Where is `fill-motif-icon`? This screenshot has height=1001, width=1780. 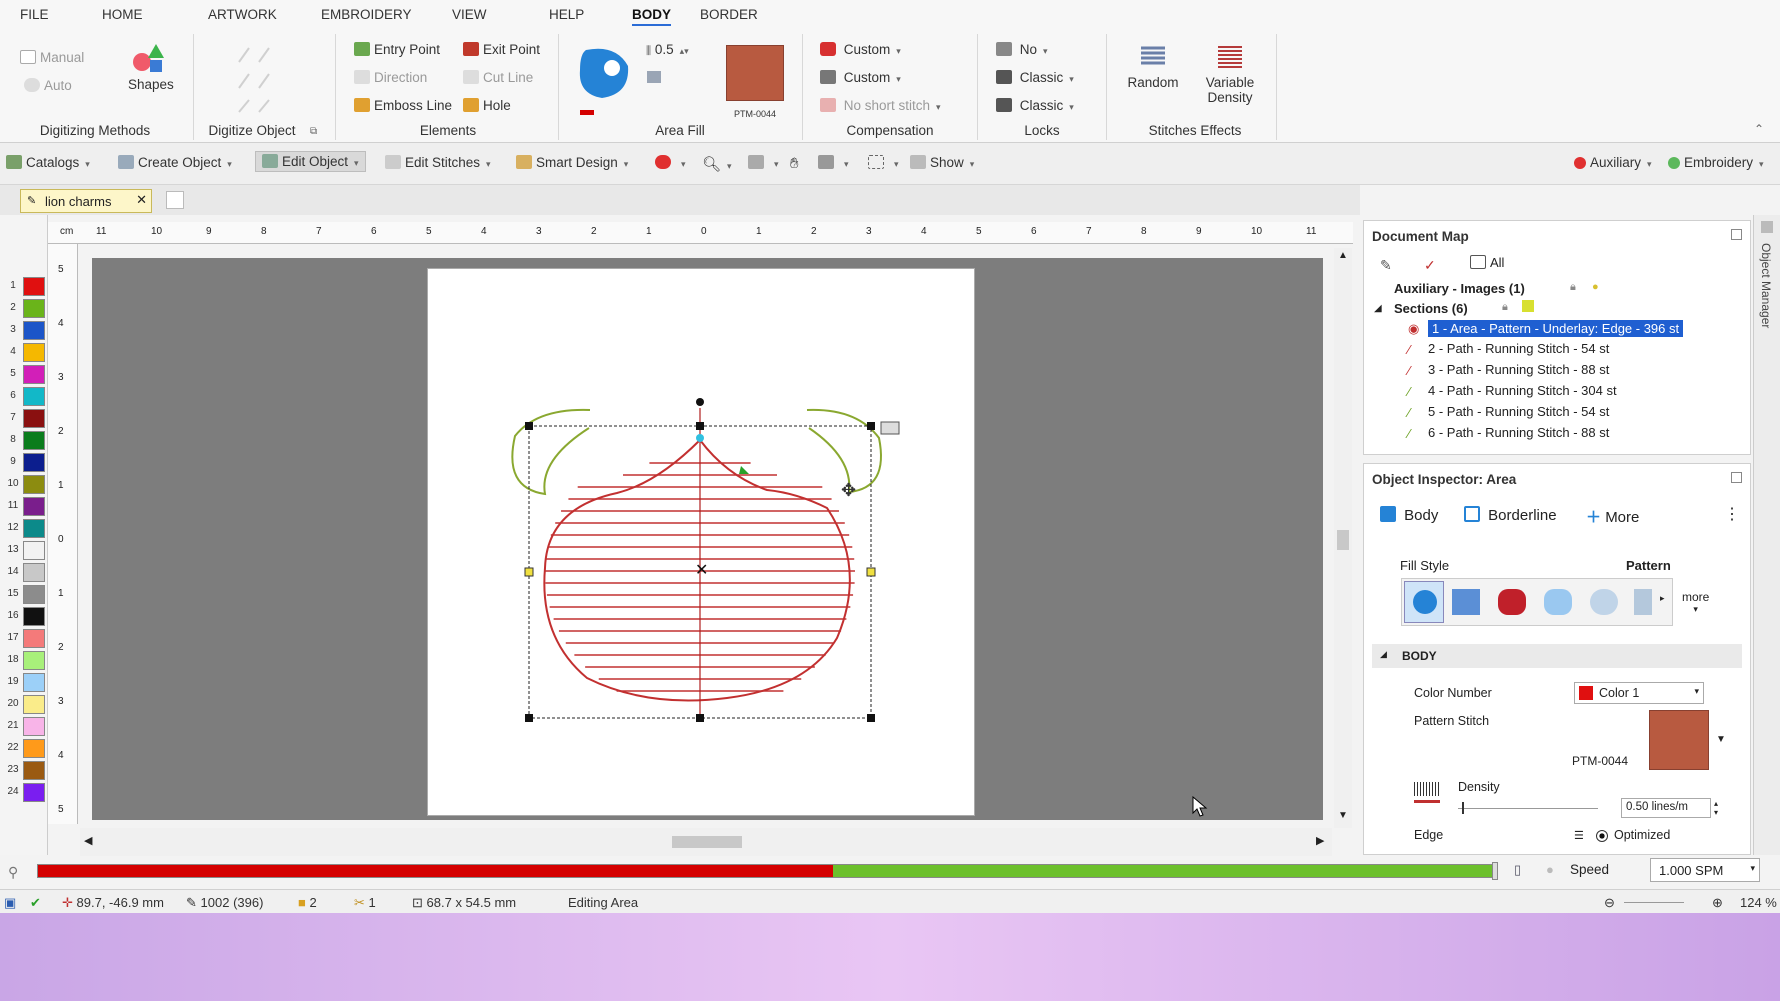 fill-motif-icon is located at coordinates (1643, 602).